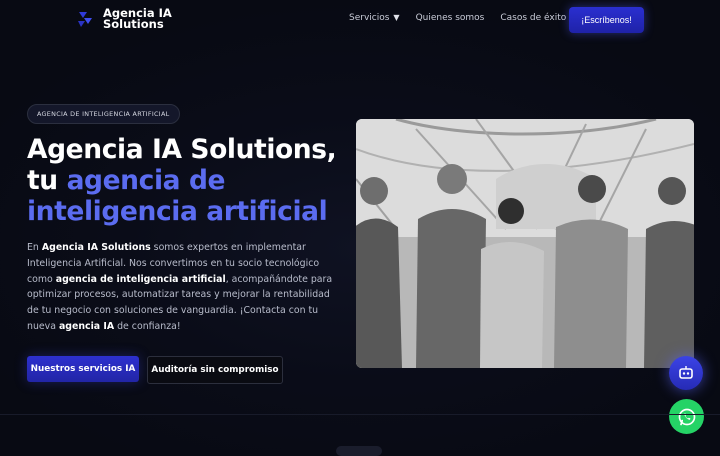  Describe the element at coordinates (360, 414) in the screenshot. I see `section-divider` at that location.